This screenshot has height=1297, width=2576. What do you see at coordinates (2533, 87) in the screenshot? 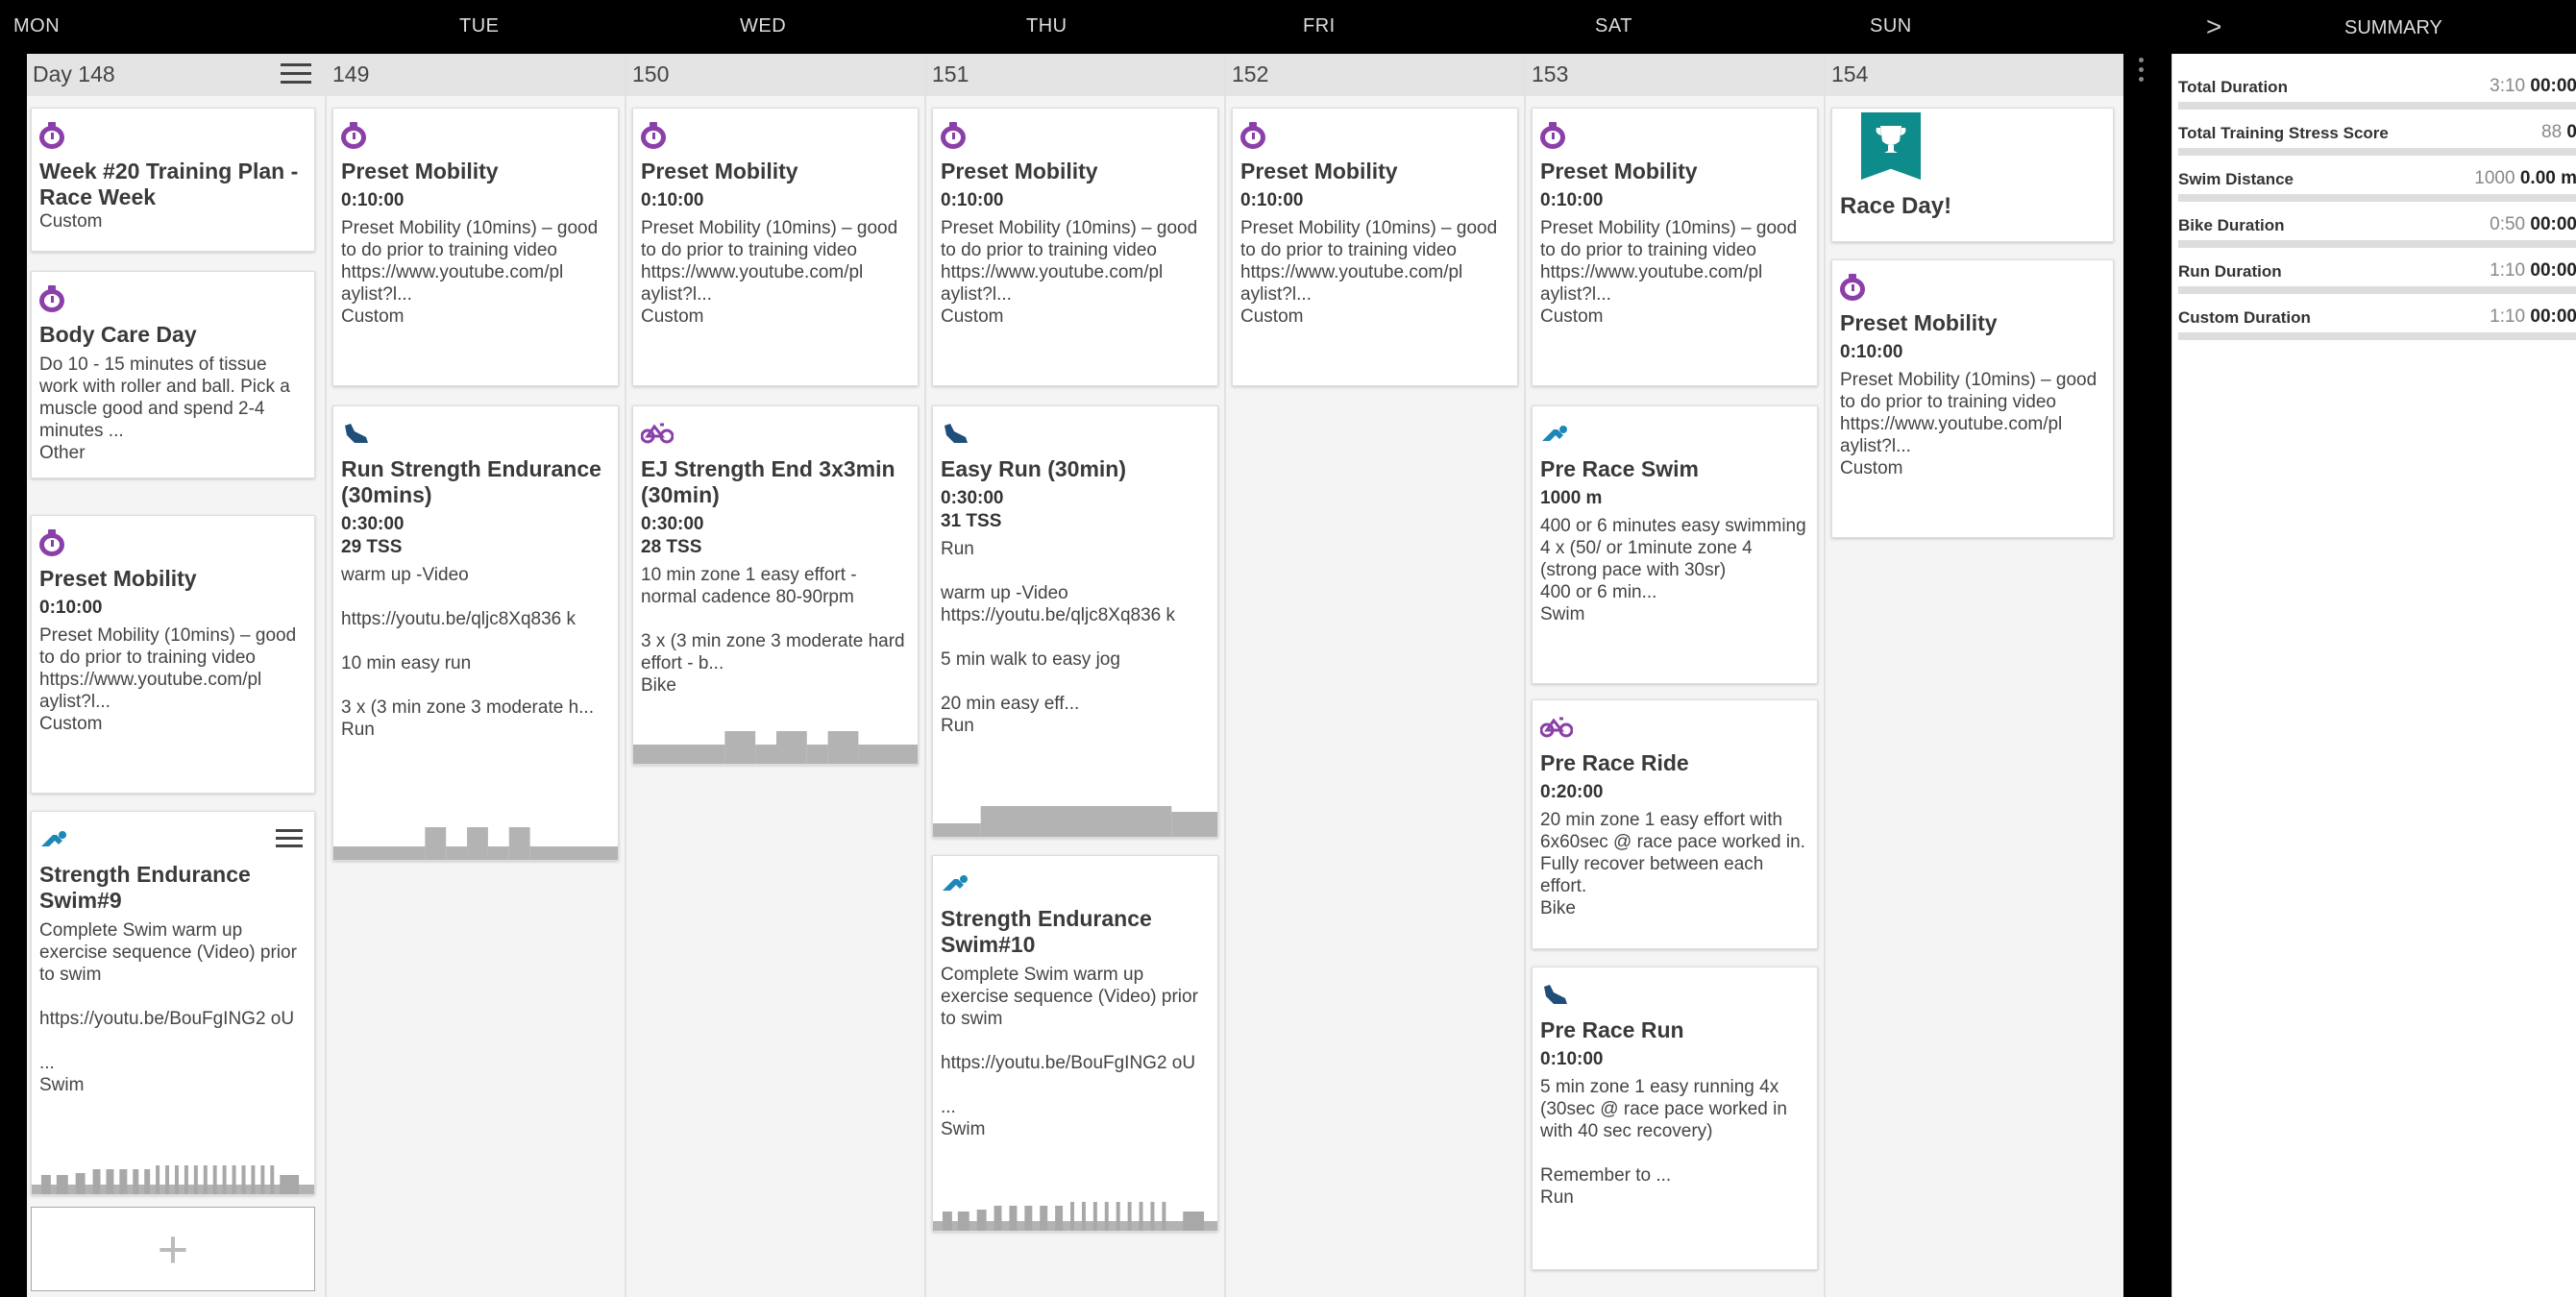
I see `summary-value: 3:10 00:00` at bounding box center [2533, 87].